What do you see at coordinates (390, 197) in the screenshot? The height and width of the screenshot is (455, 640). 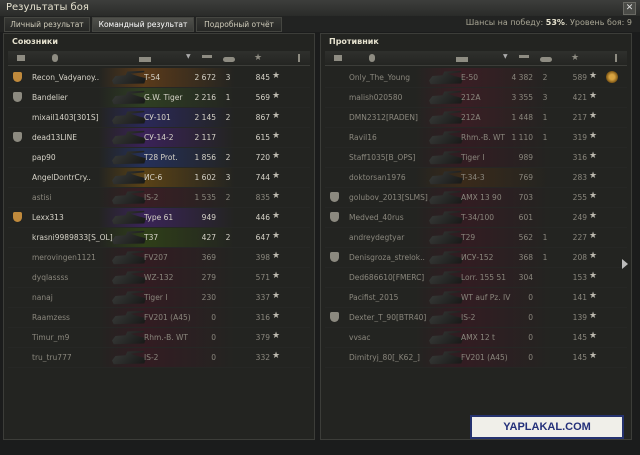 I see `player-name: golubov_2013[SLMS]` at bounding box center [390, 197].